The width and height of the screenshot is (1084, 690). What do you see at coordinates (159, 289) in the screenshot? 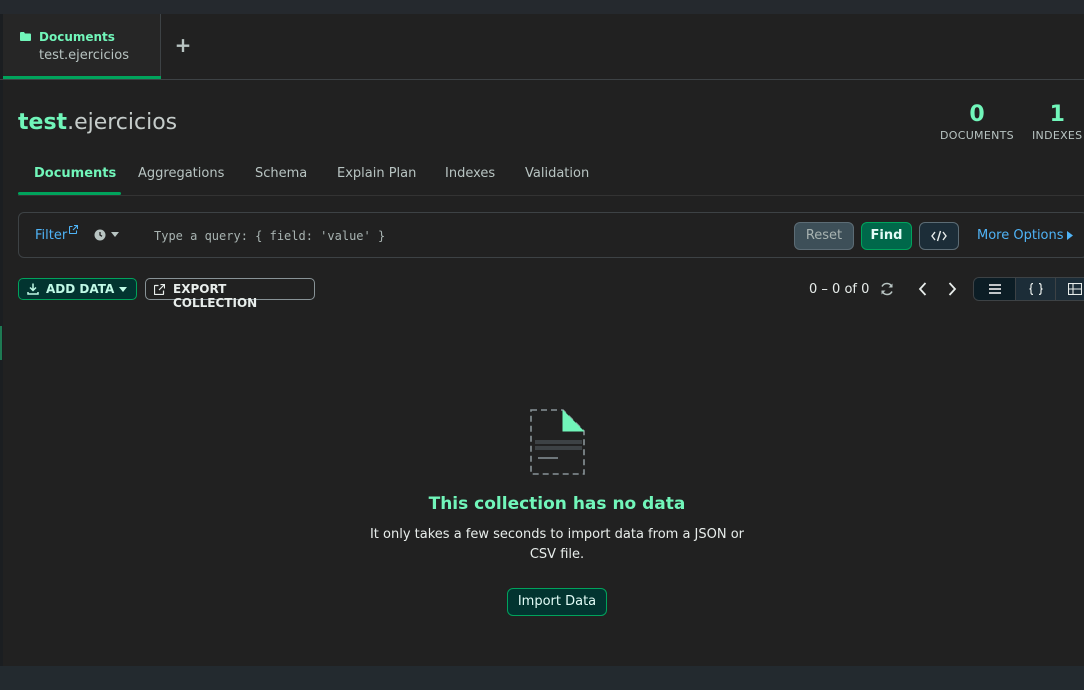
I see `export-icon` at bounding box center [159, 289].